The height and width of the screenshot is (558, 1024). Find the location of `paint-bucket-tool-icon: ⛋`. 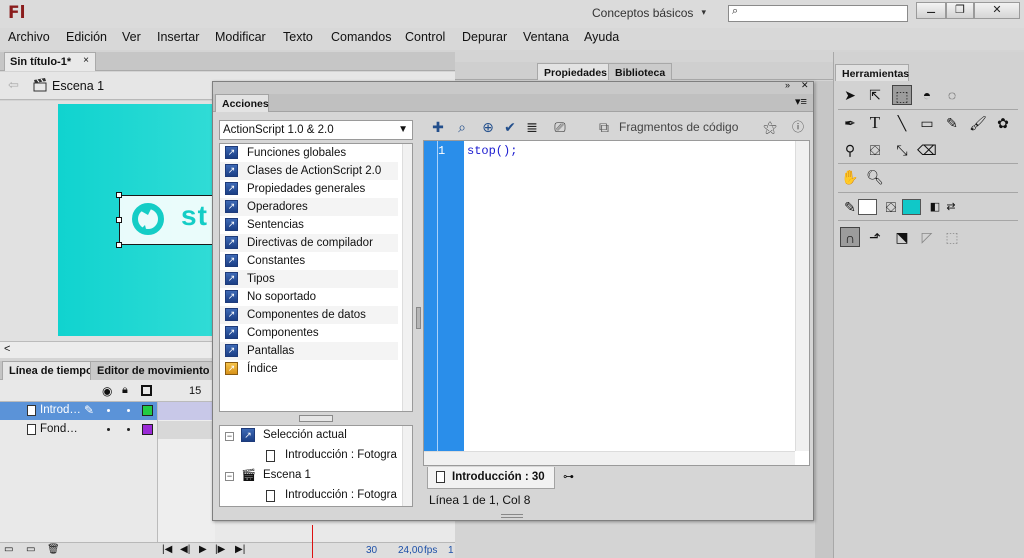

paint-bucket-tool-icon: ⛋ is located at coordinates (875, 150).